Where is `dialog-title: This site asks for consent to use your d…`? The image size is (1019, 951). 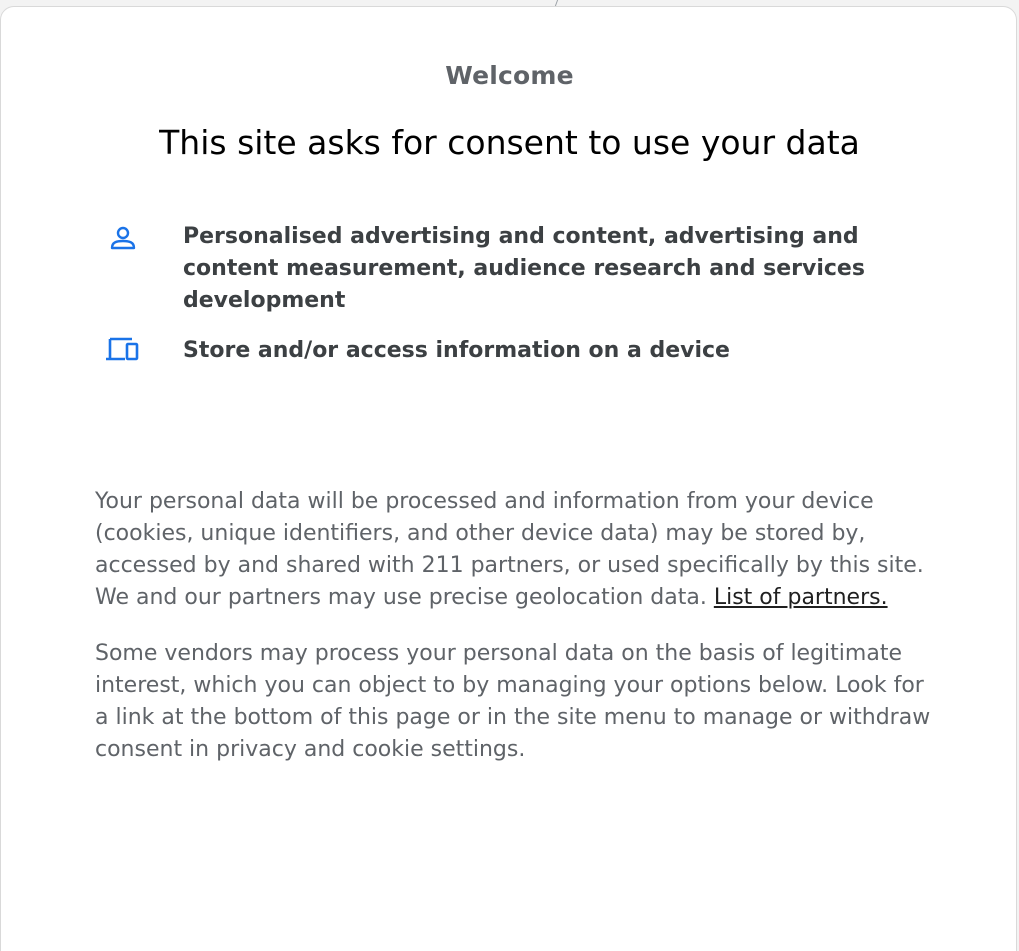
dialog-title: This site asks for consent to use your d… is located at coordinates (509, 142).